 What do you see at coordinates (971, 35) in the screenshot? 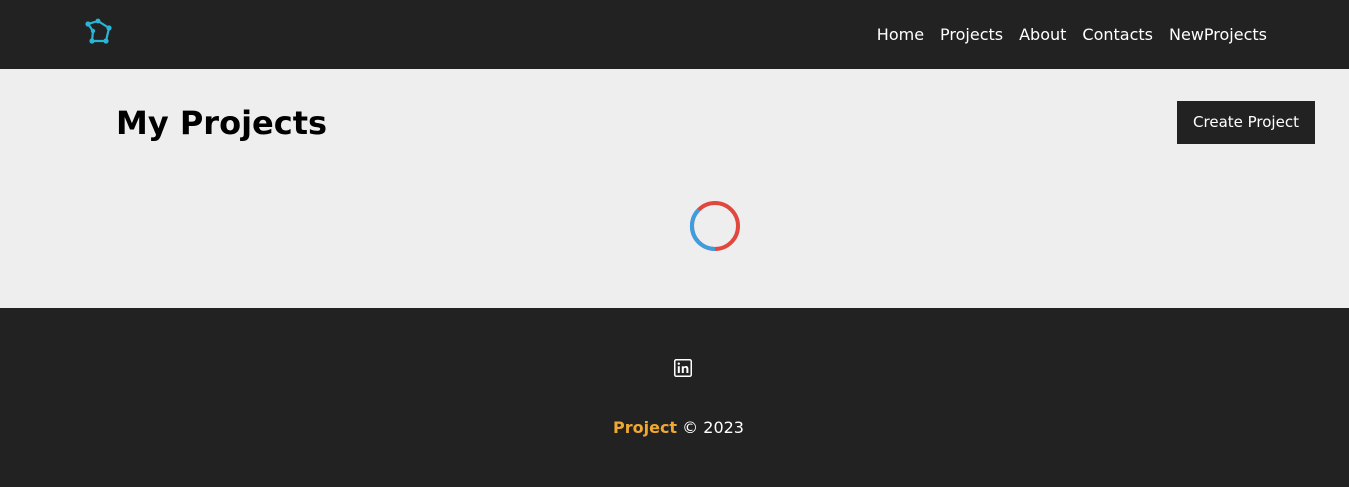
I see `nav-projects: Projects` at bounding box center [971, 35].